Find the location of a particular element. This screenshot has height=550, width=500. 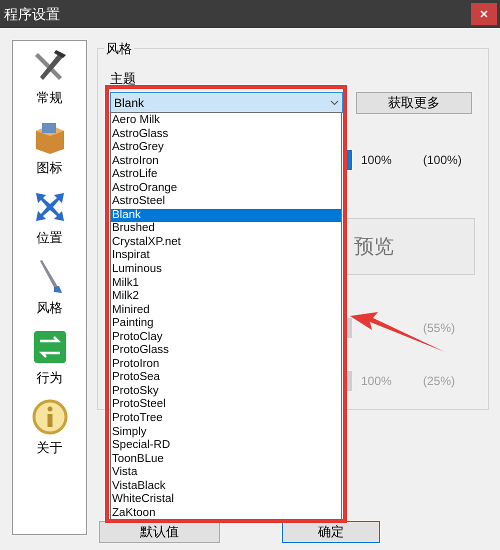

theme-option: ProtoSea is located at coordinates (226, 378).